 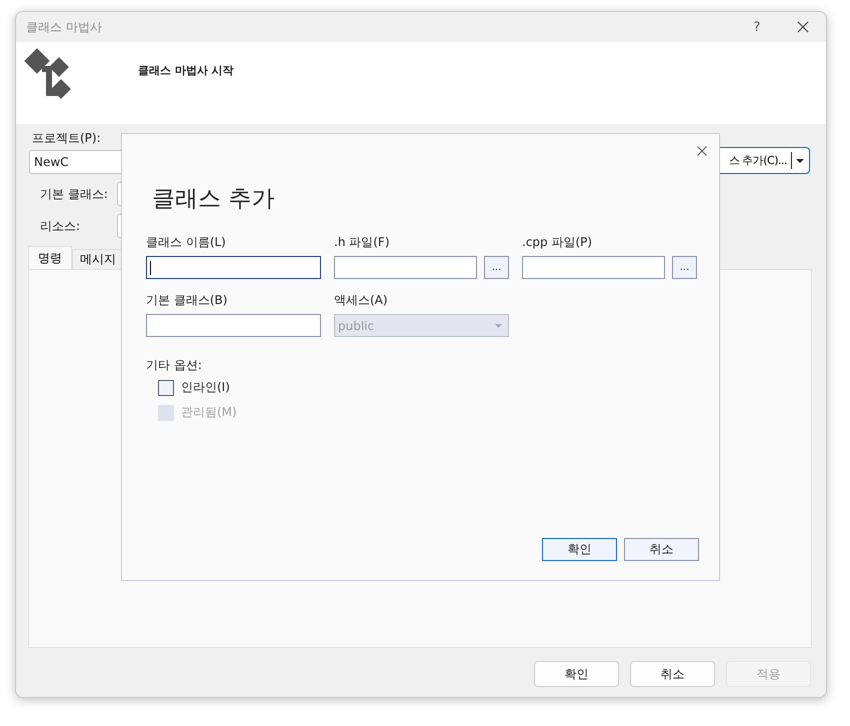 What do you see at coordinates (194, 387) in the screenshot?
I see `checkbox: 인라인(I)` at bounding box center [194, 387].